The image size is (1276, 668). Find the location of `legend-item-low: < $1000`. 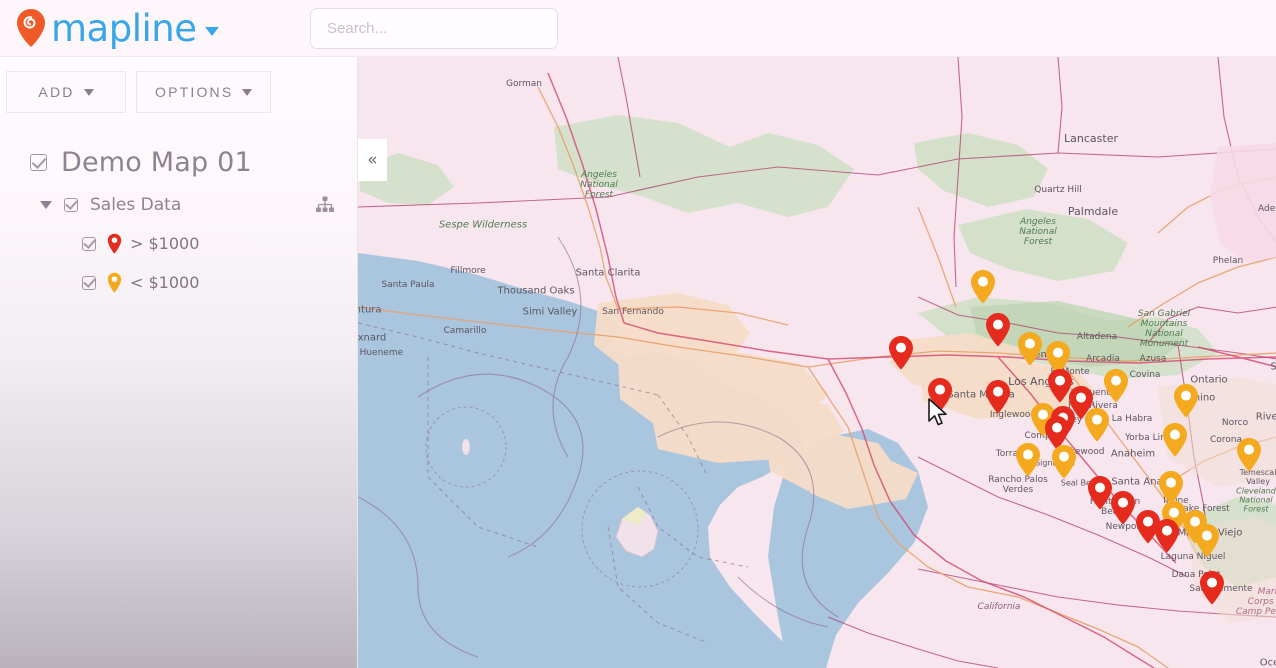

legend-item-low: < $1000 is located at coordinates (219, 282).